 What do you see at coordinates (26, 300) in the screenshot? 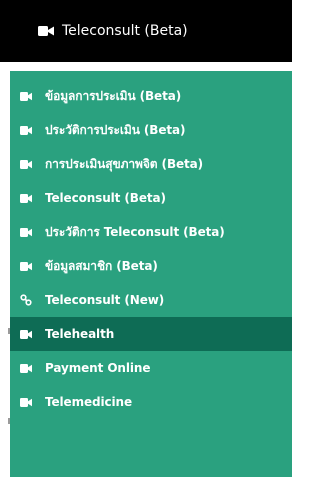
I see `link-icon` at bounding box center [26, 300].